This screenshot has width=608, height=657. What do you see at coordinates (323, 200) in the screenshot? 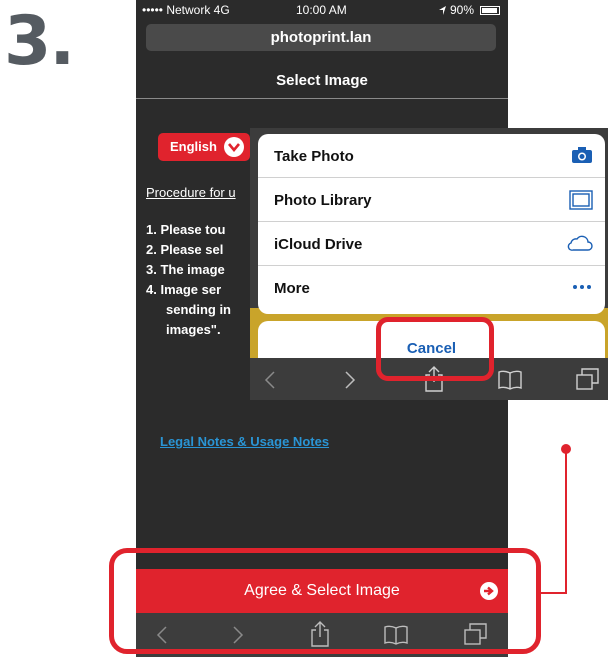
I see `action-label: Photo Library` at bounding box center [323, 200].